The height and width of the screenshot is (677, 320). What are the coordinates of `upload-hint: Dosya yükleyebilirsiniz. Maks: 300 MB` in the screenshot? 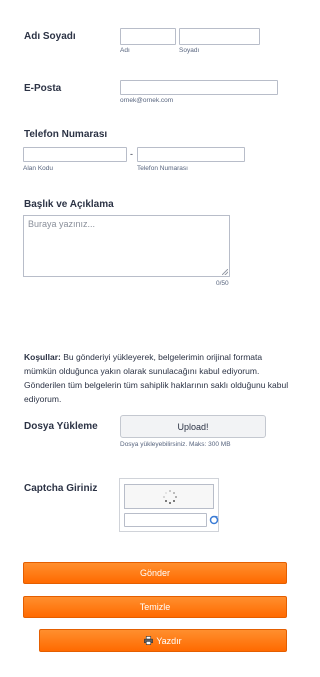 It's located at (175, 444).